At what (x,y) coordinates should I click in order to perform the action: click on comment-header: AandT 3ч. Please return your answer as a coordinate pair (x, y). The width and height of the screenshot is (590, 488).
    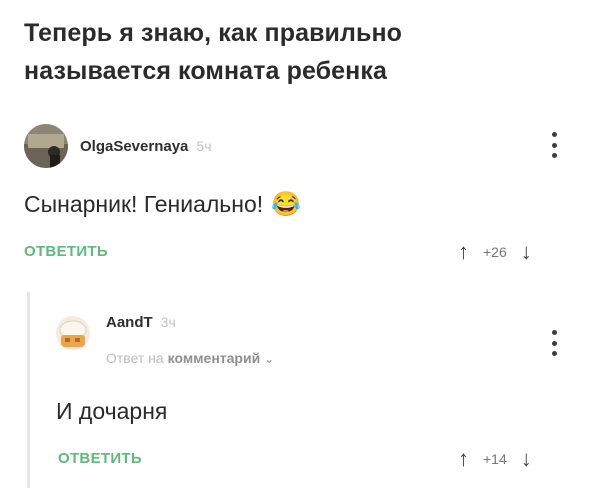
    Looking at the image, I should click on (116, 332).